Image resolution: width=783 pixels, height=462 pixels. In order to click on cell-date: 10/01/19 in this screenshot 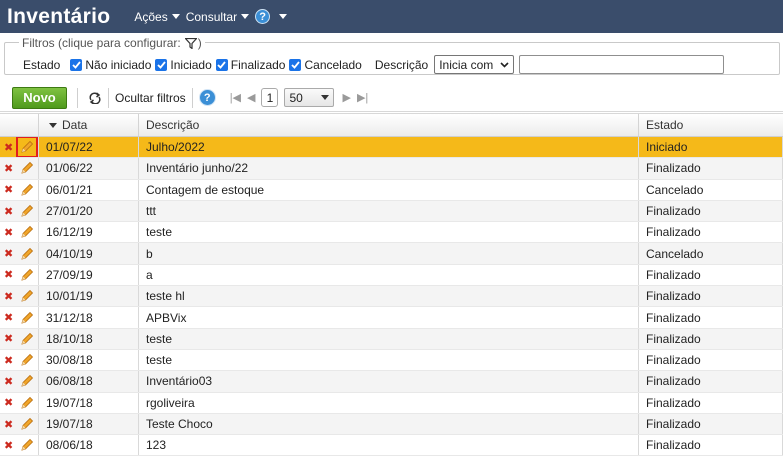, I will do `click(89, 296)`.